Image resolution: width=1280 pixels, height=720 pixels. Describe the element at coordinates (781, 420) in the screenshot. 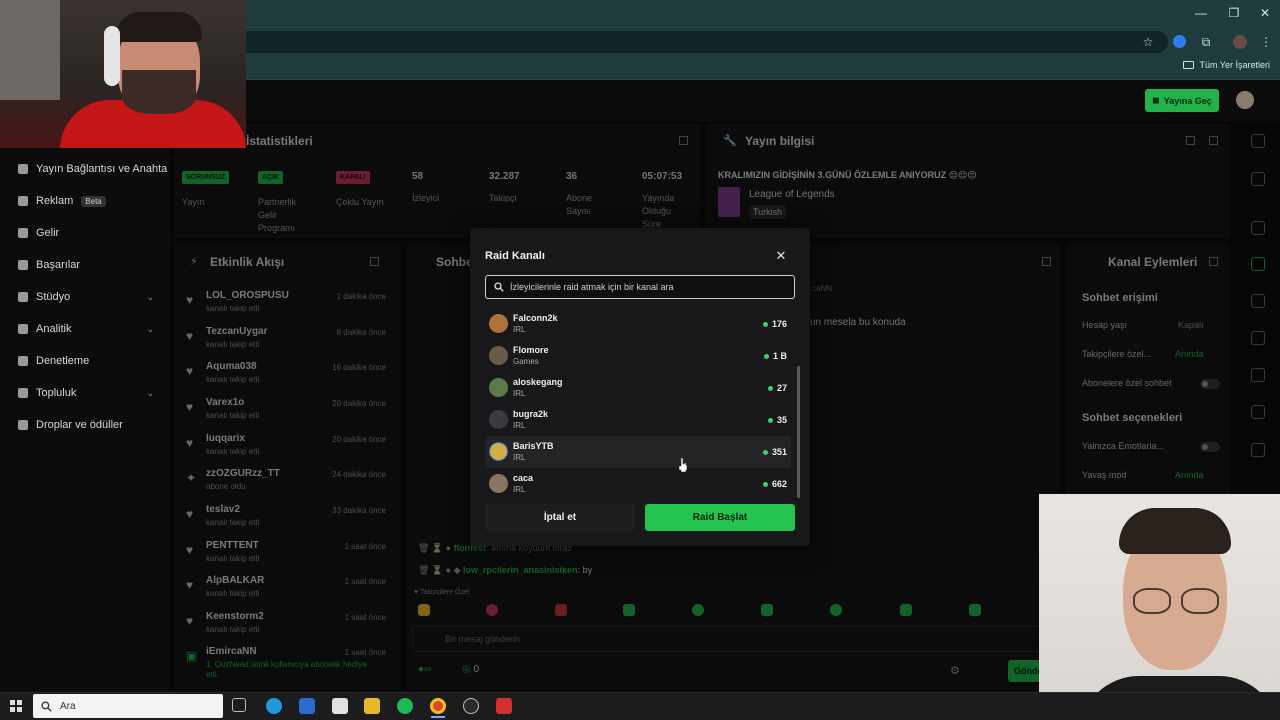

I see `viewer-count: 35` at that location.